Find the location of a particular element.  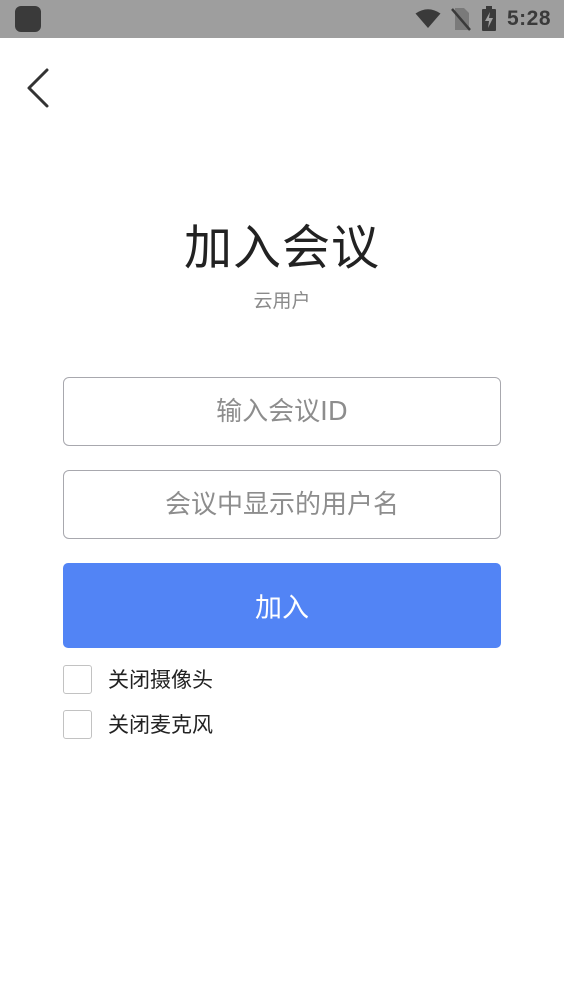

page-title: 加入会议 is located at coordinates (281, 248).